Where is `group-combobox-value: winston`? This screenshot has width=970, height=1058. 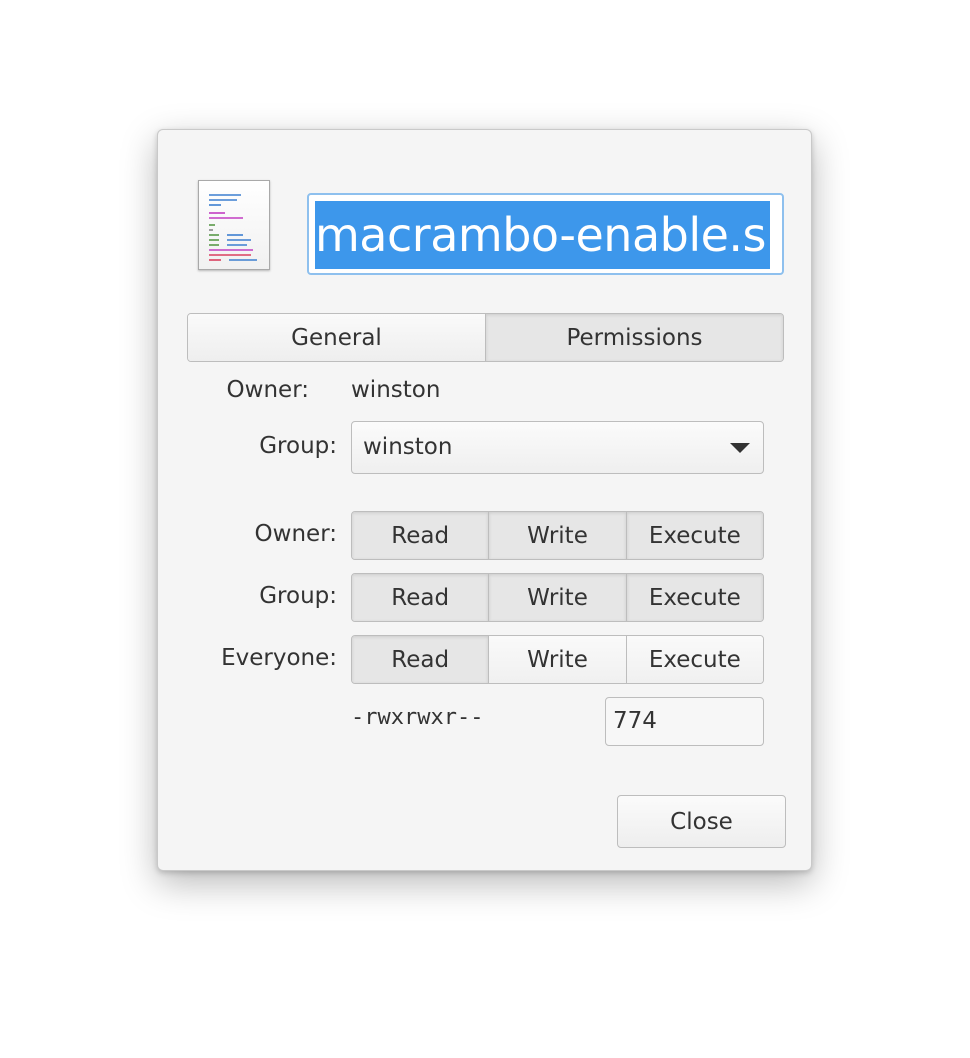
group-combobox-value: winston is located at coordinates (408, 447).